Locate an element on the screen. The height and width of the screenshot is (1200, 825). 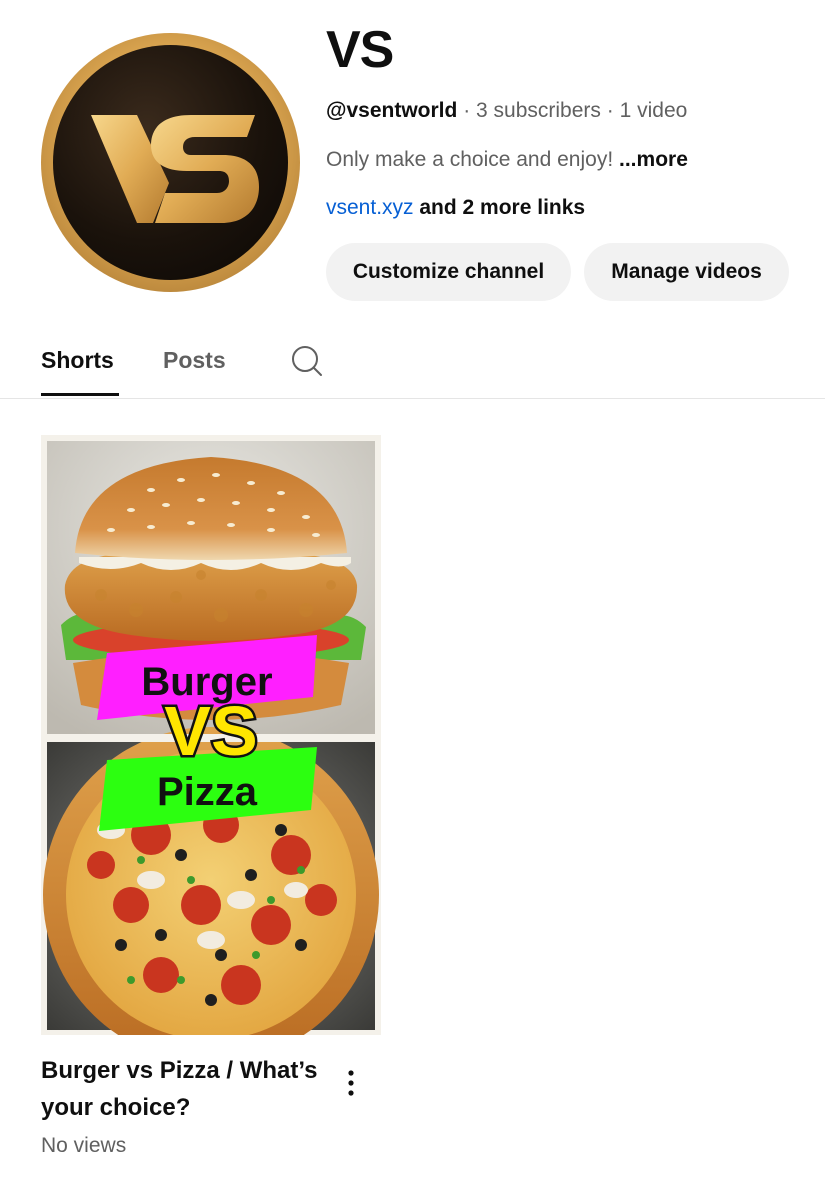
channel-handle: @vsentworld is located at coordinates (392, 110).